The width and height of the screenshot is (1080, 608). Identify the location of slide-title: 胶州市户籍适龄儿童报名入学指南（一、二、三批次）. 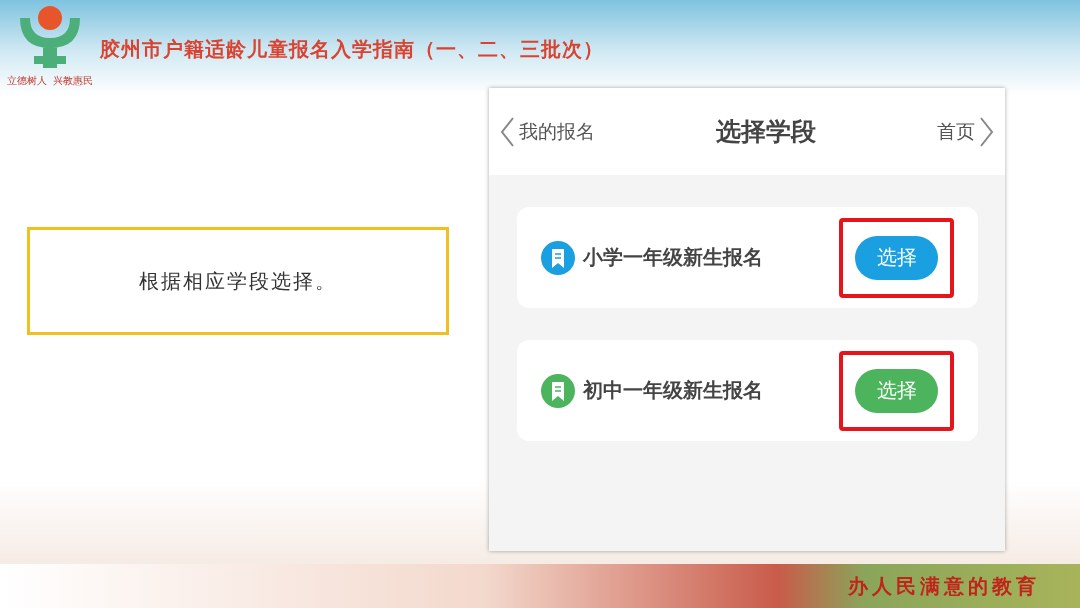
(352, 49).